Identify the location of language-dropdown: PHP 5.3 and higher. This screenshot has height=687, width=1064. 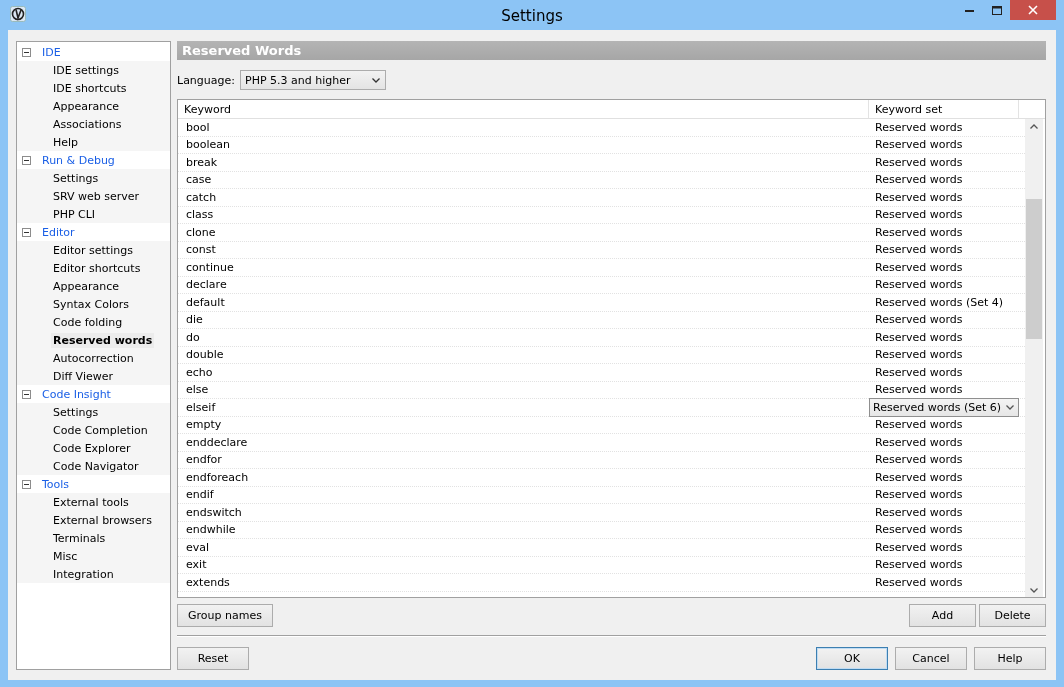
(313, 80).